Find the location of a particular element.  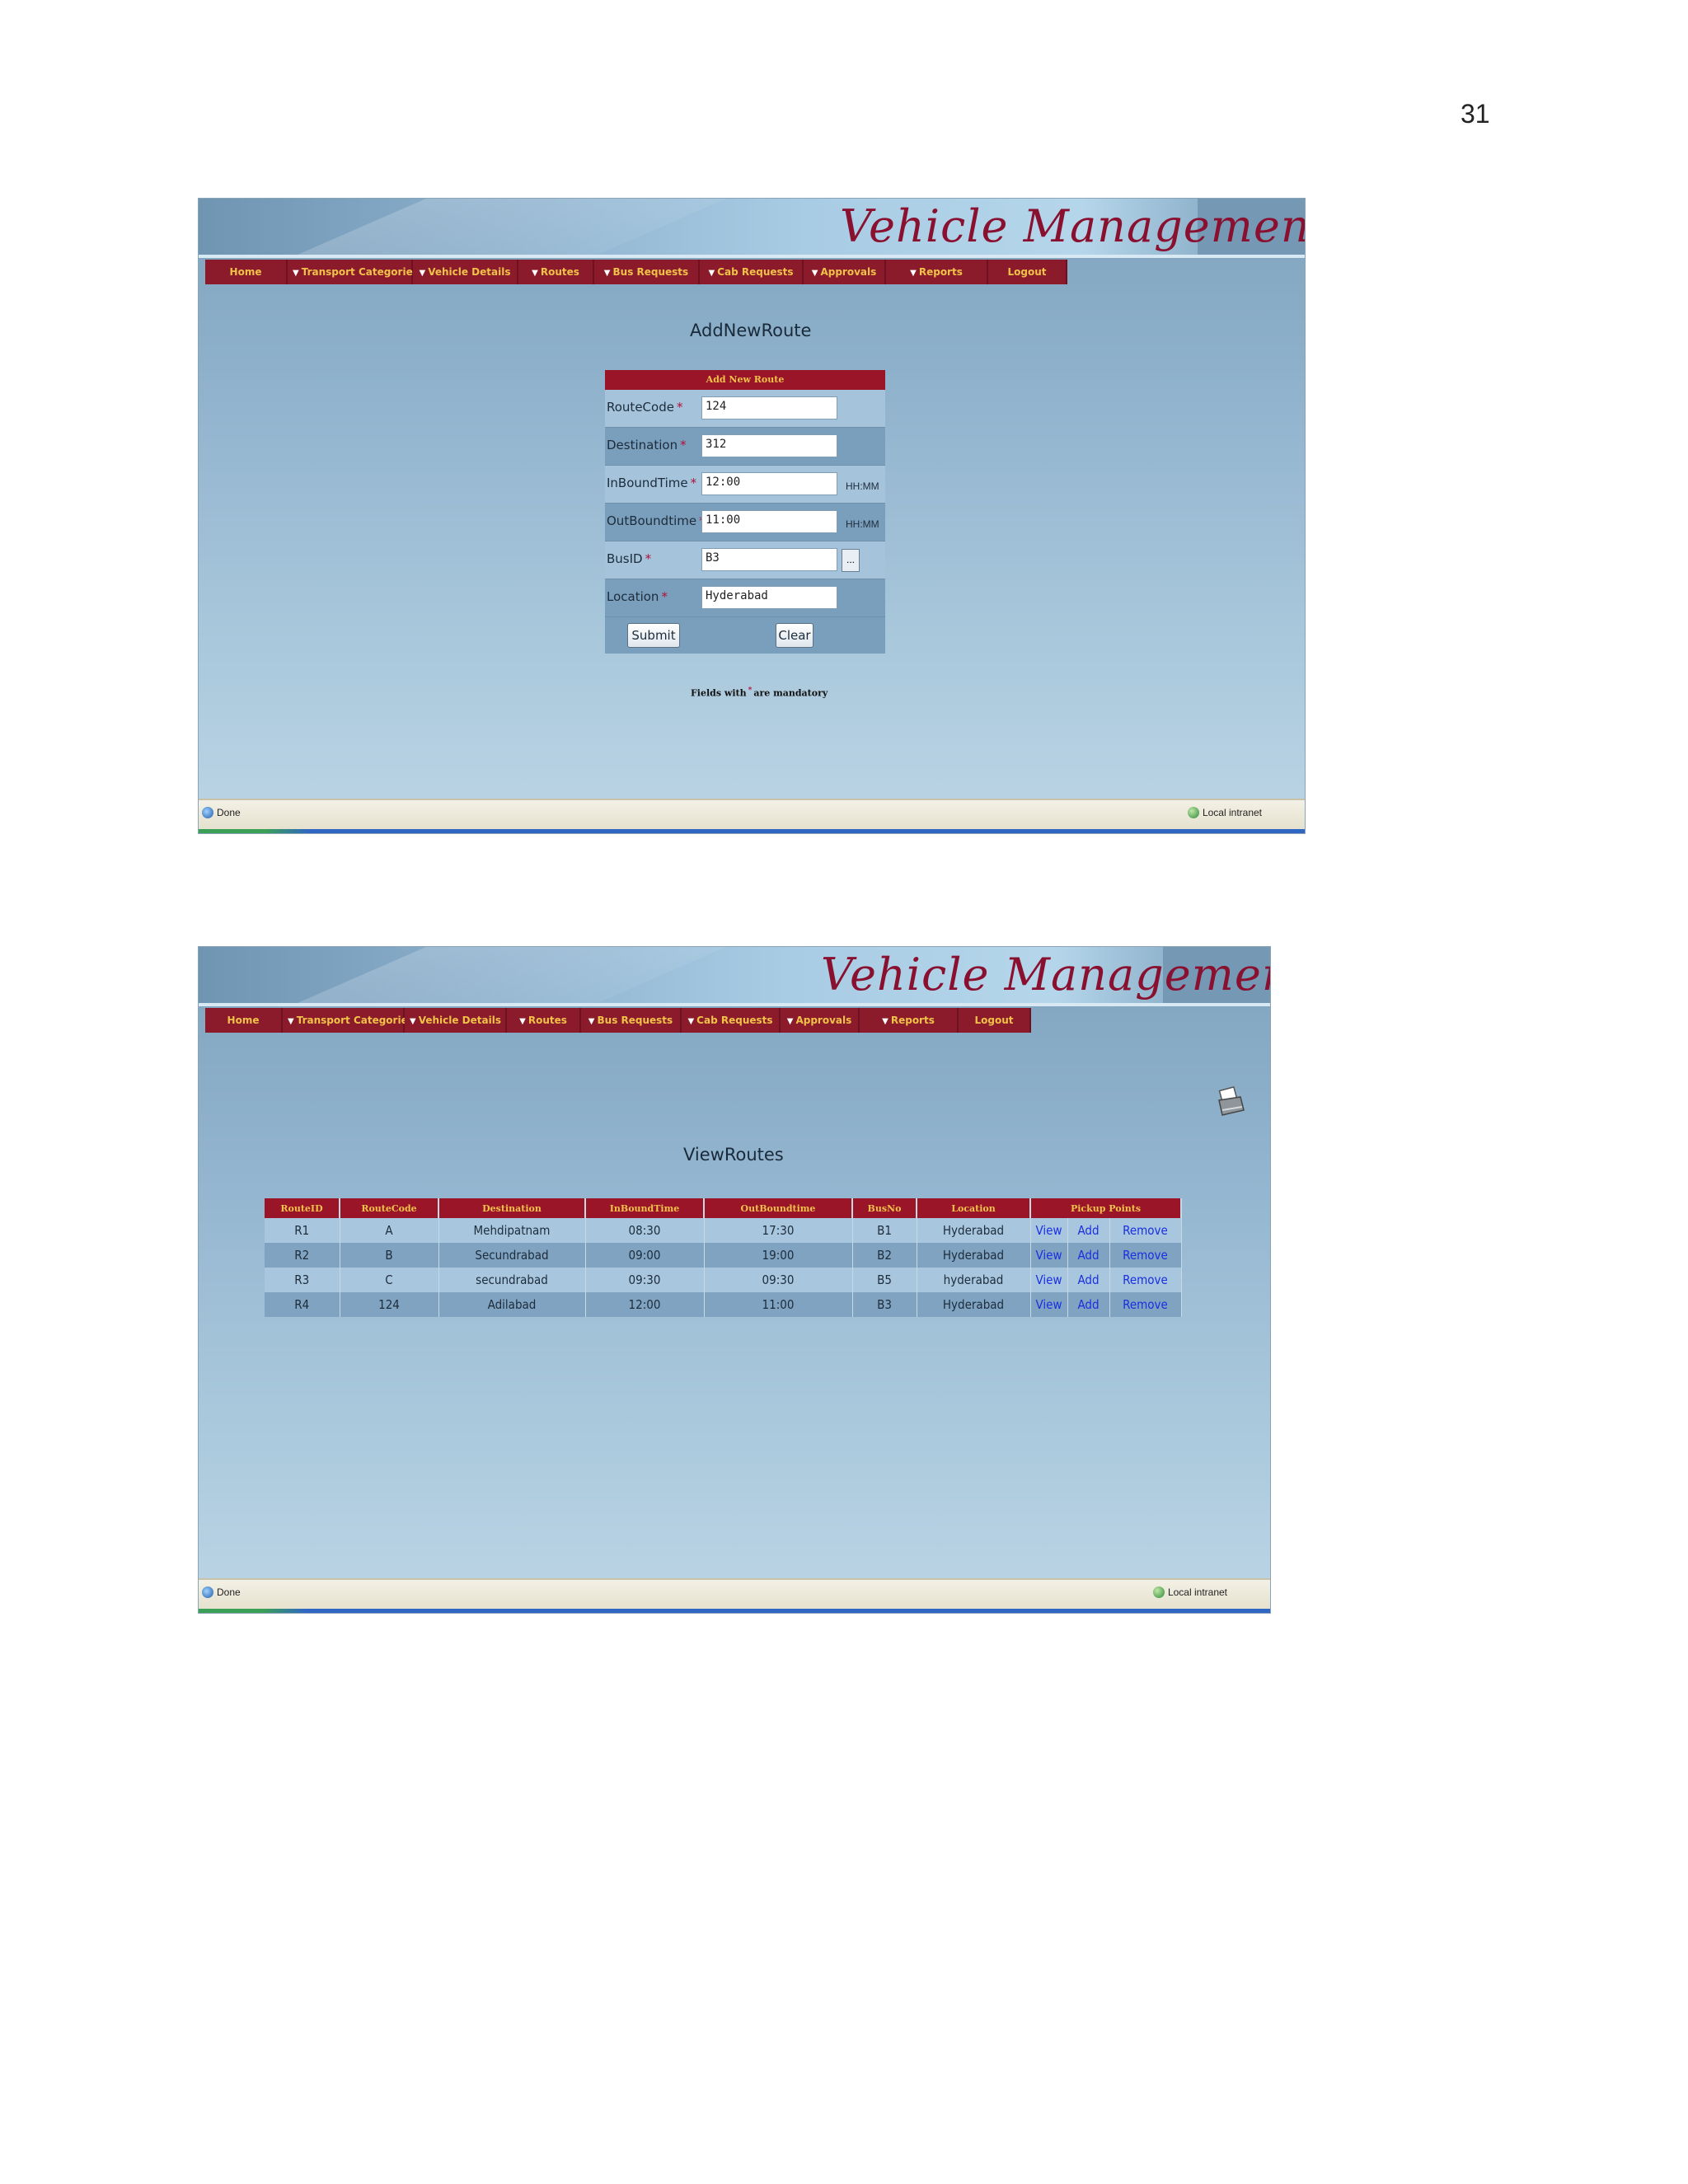

clear-button: Clear is located at coordinates (795, 635).